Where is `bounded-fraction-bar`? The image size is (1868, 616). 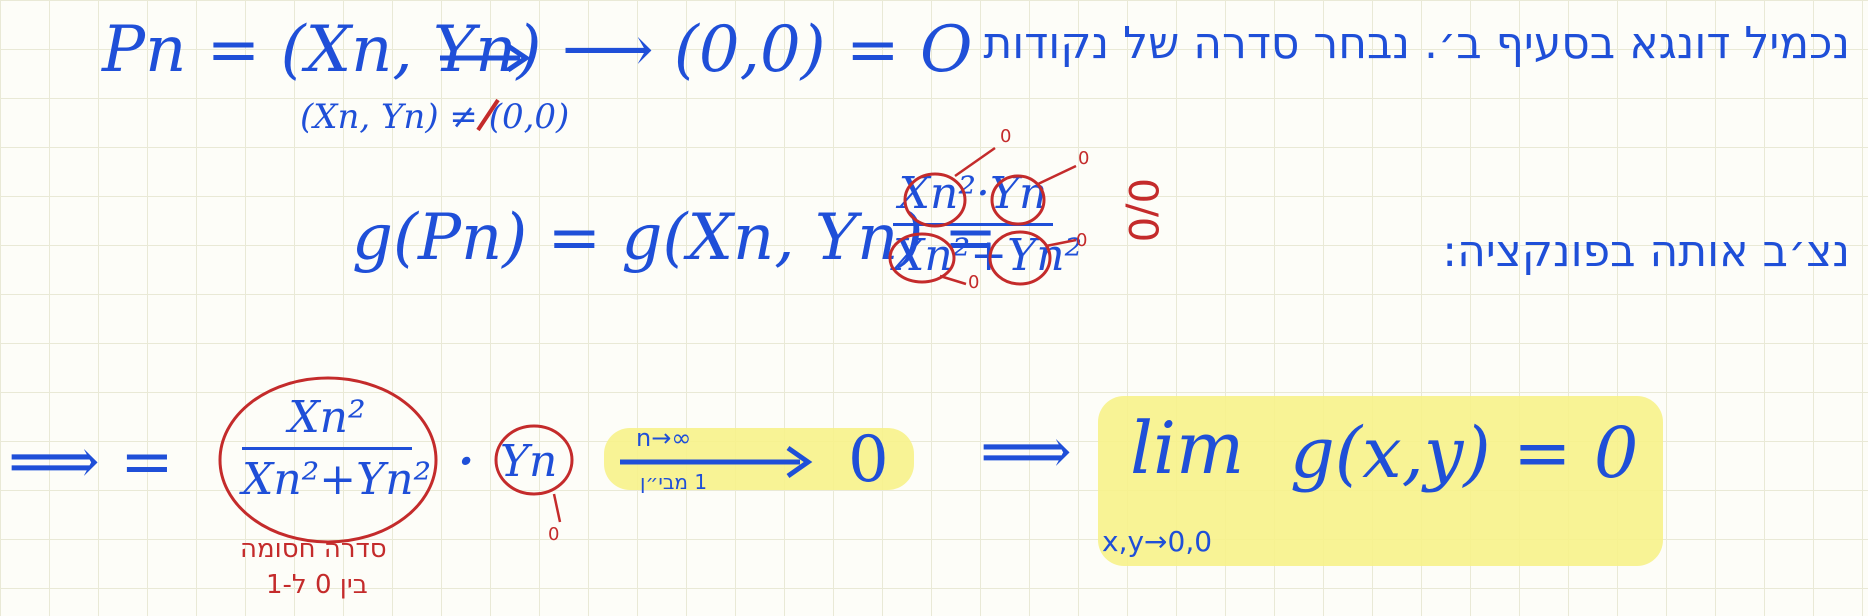
bounded-fraction-bar is located at coordinates (327, 448).